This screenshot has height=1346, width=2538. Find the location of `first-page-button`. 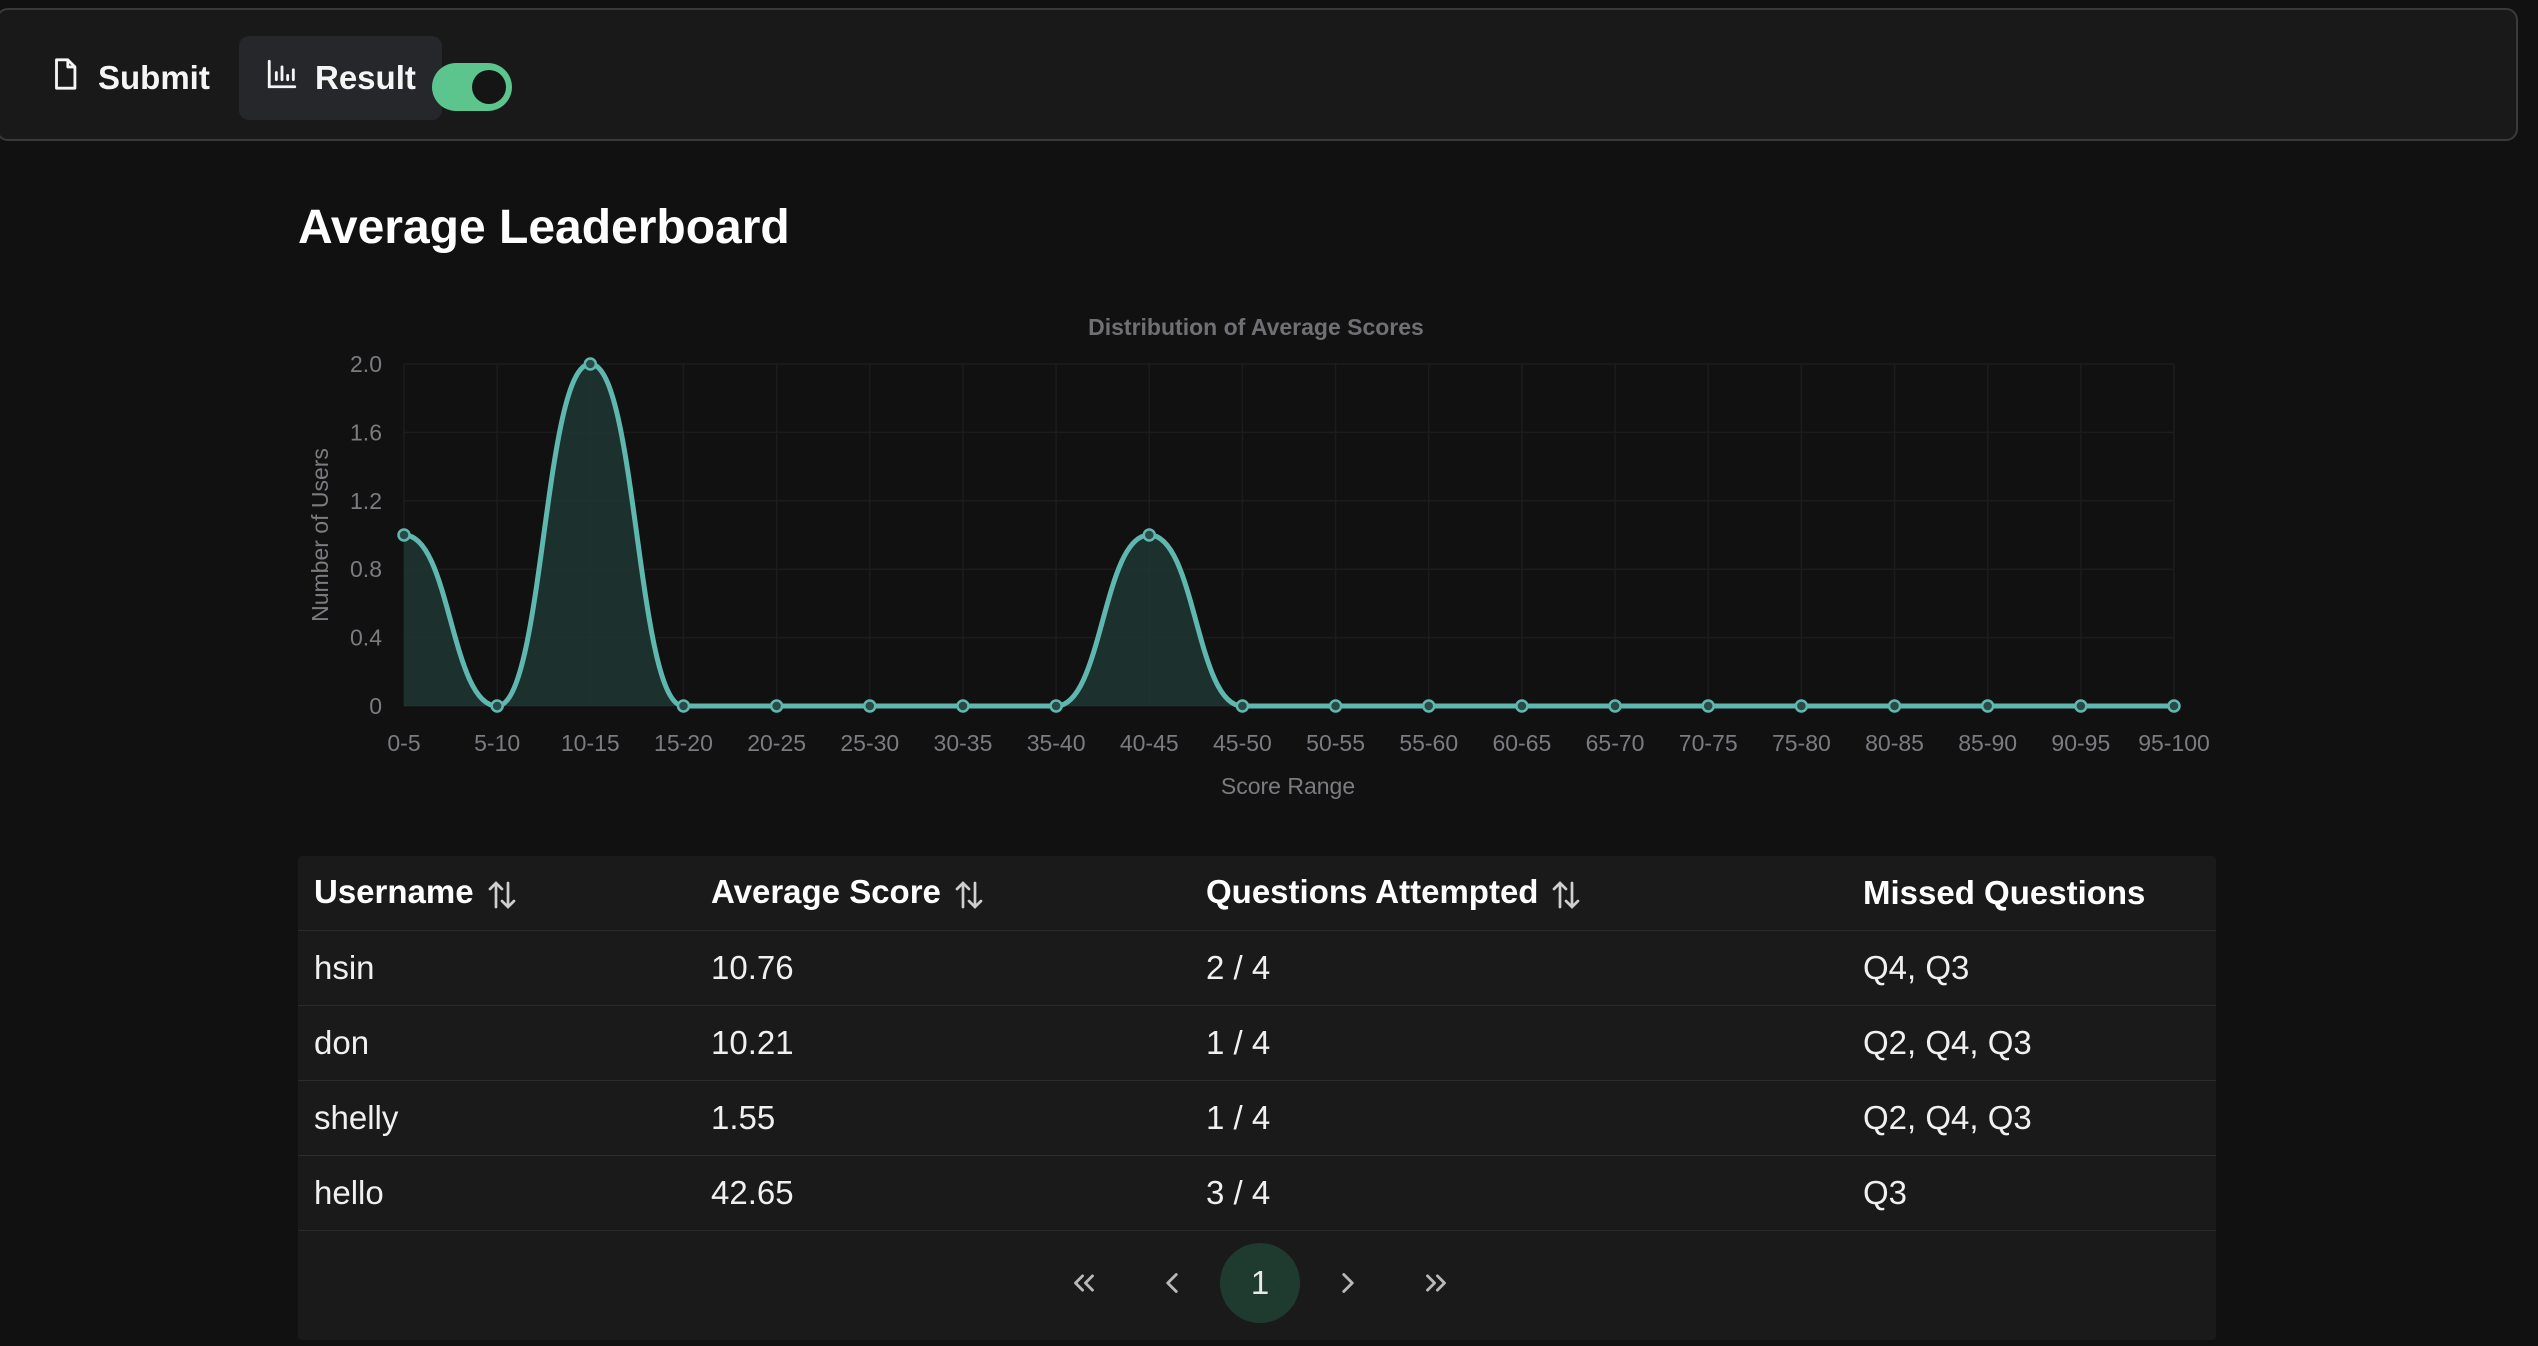

first-page-button is located at coordinates (1084, 1283).